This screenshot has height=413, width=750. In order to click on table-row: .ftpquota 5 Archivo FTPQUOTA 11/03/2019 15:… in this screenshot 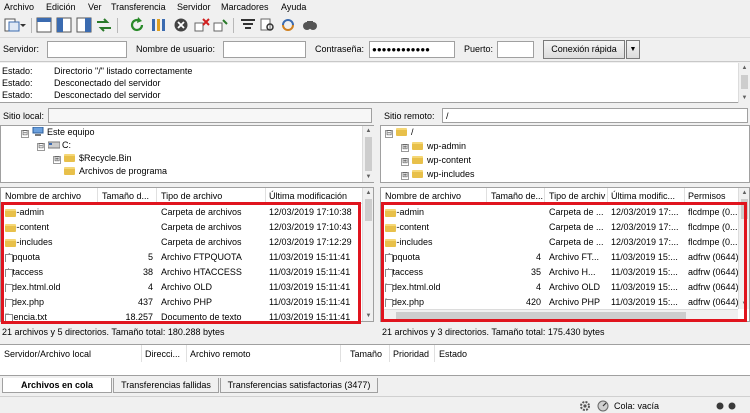, I will do `click(187, 257)`.